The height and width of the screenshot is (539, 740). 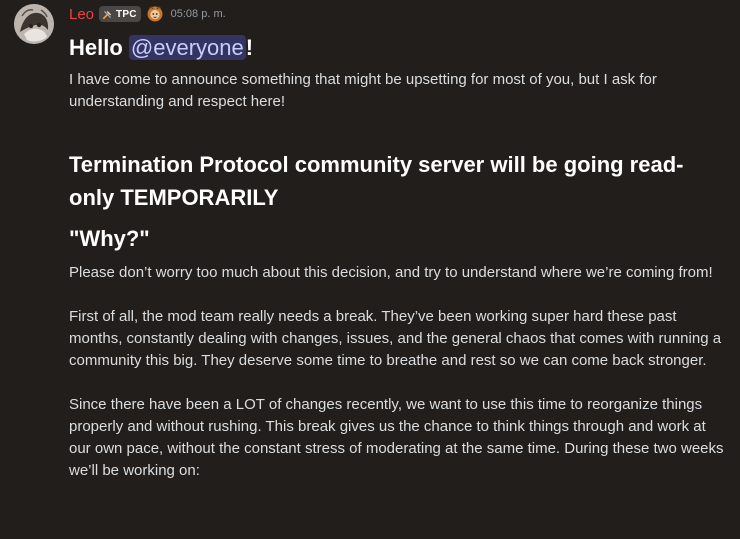 What do you see at coordinates (126, 14) in the screenshot?
I see `server-tag-label: TPC` at bounding box center [126, 14].